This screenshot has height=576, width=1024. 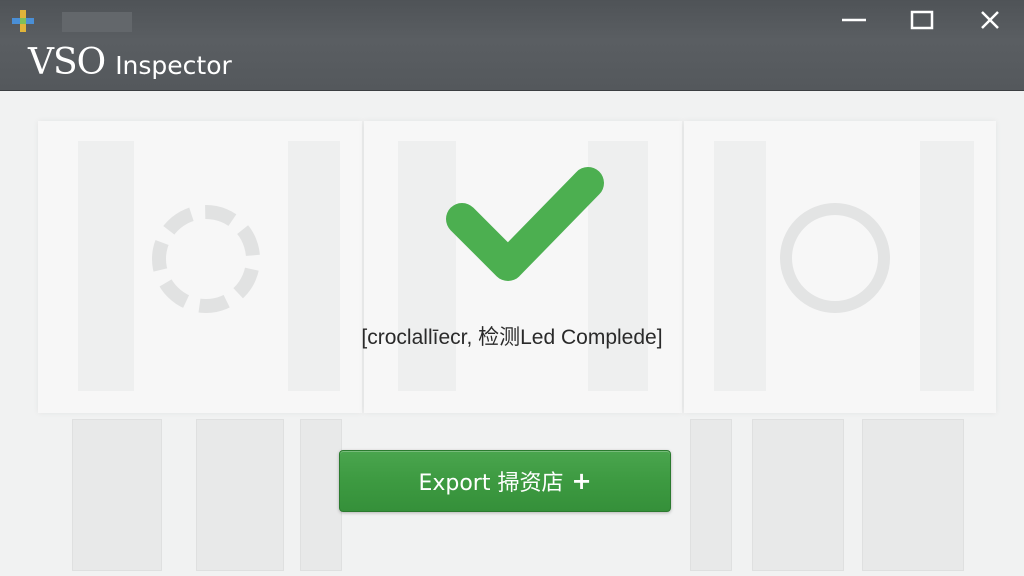 I want to click on plus-app-icon, so click(x=23, y=21).